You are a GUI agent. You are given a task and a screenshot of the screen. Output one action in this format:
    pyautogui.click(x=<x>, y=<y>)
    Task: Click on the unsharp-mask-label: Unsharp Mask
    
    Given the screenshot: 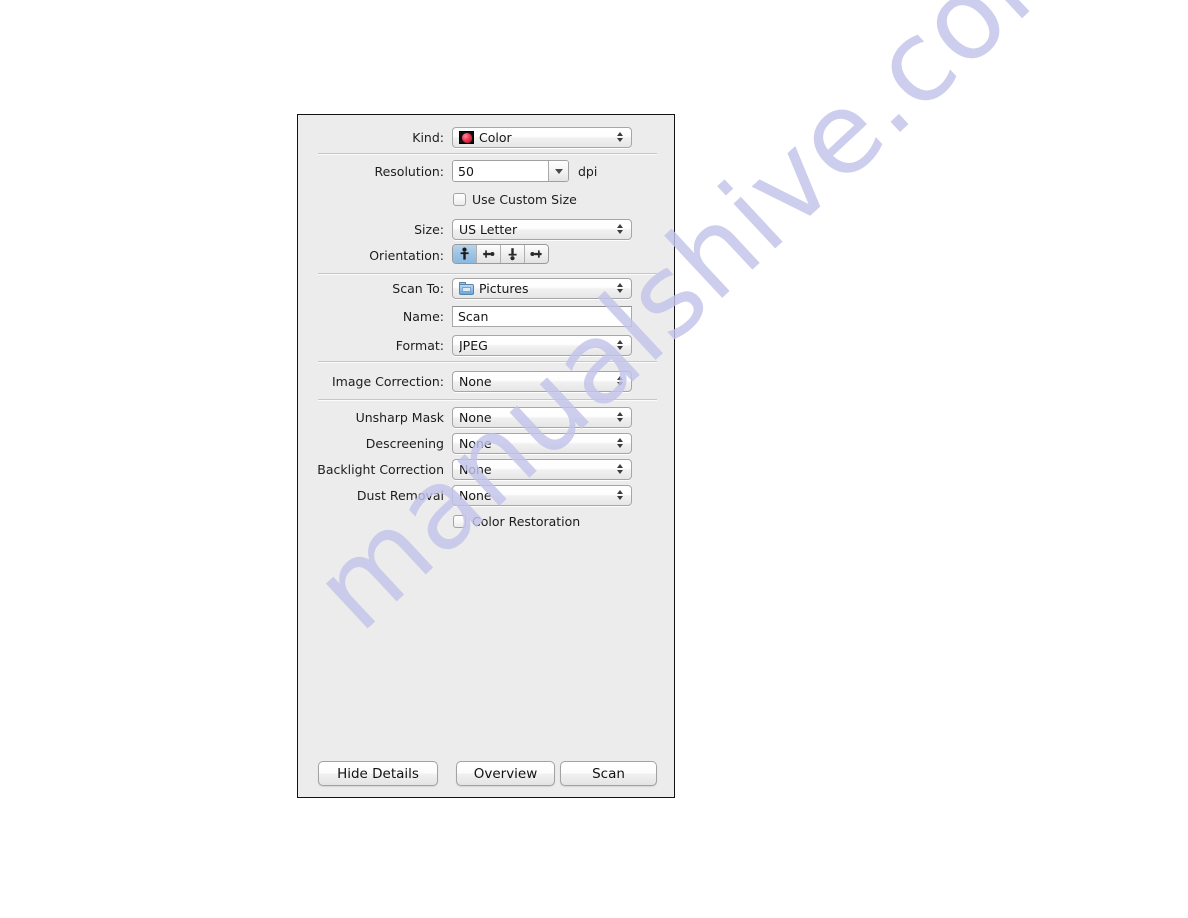 What is the action you would take?
    pyautogui.click(x=399, y=417)
    